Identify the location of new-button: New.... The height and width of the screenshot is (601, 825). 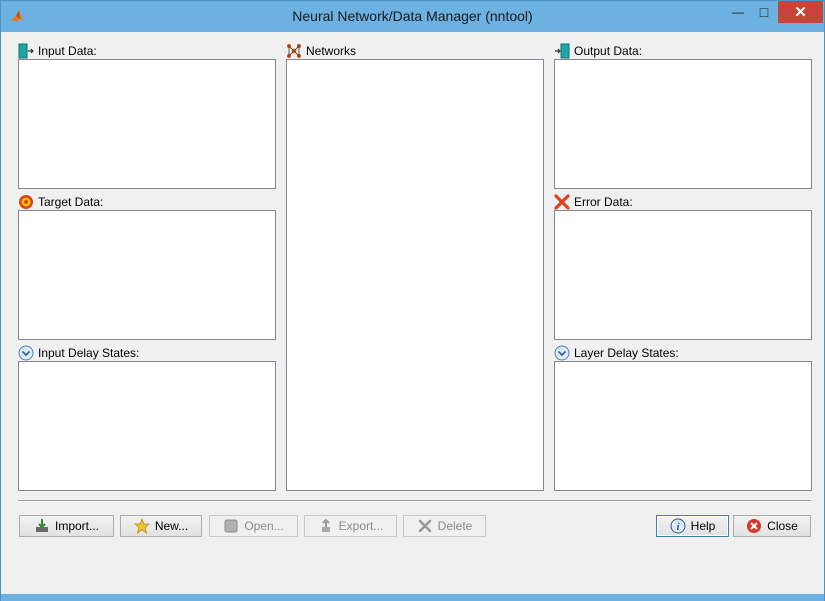
(161, 526).